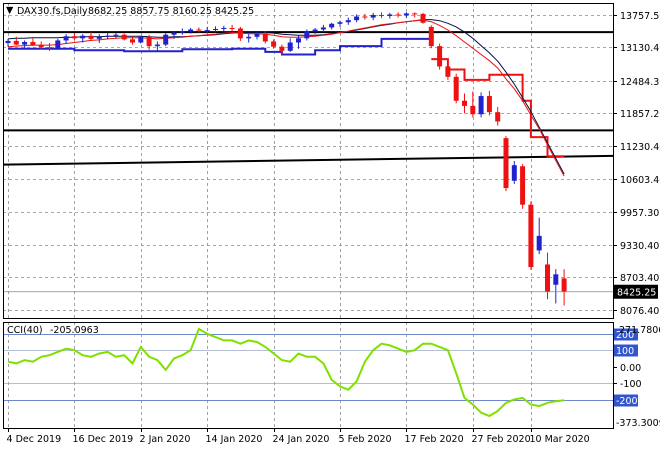 Image resolution: width=660 pixels, height=450 pixels. What do you see at coordinates (640, 147) in the screenshot?
I see `price-tick-label: 11230.40` at bounding box center [640, 147].